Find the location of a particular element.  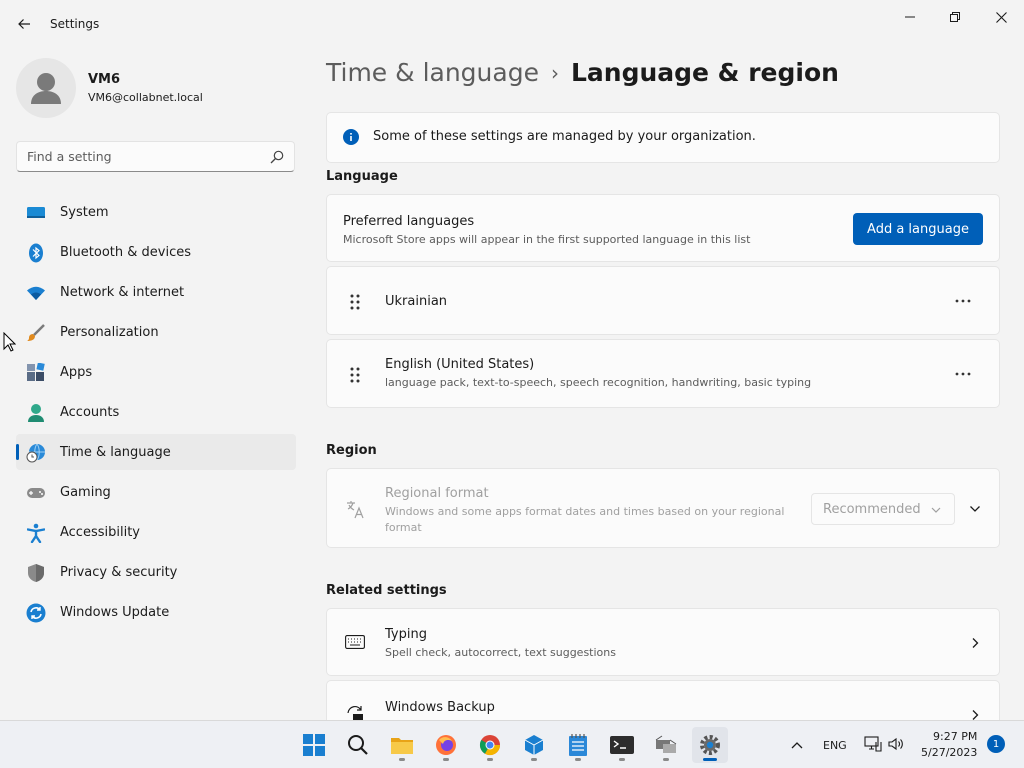

language-item-ukrainian: Ukrainian is located at coordinates (663, 300).